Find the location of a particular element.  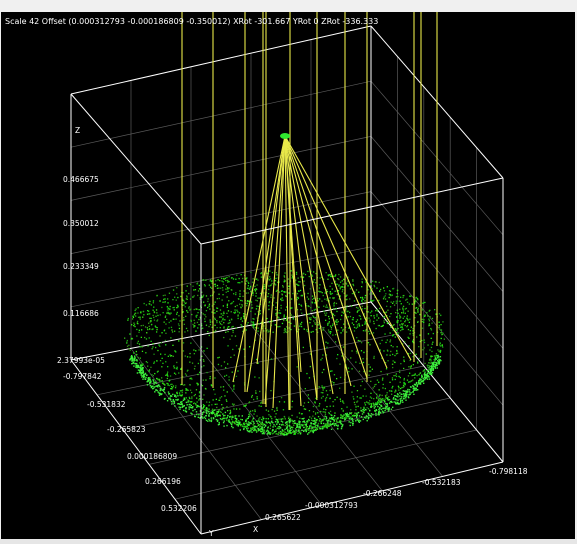

z-tick: 0.466675 is located at coordinates (81, 179).